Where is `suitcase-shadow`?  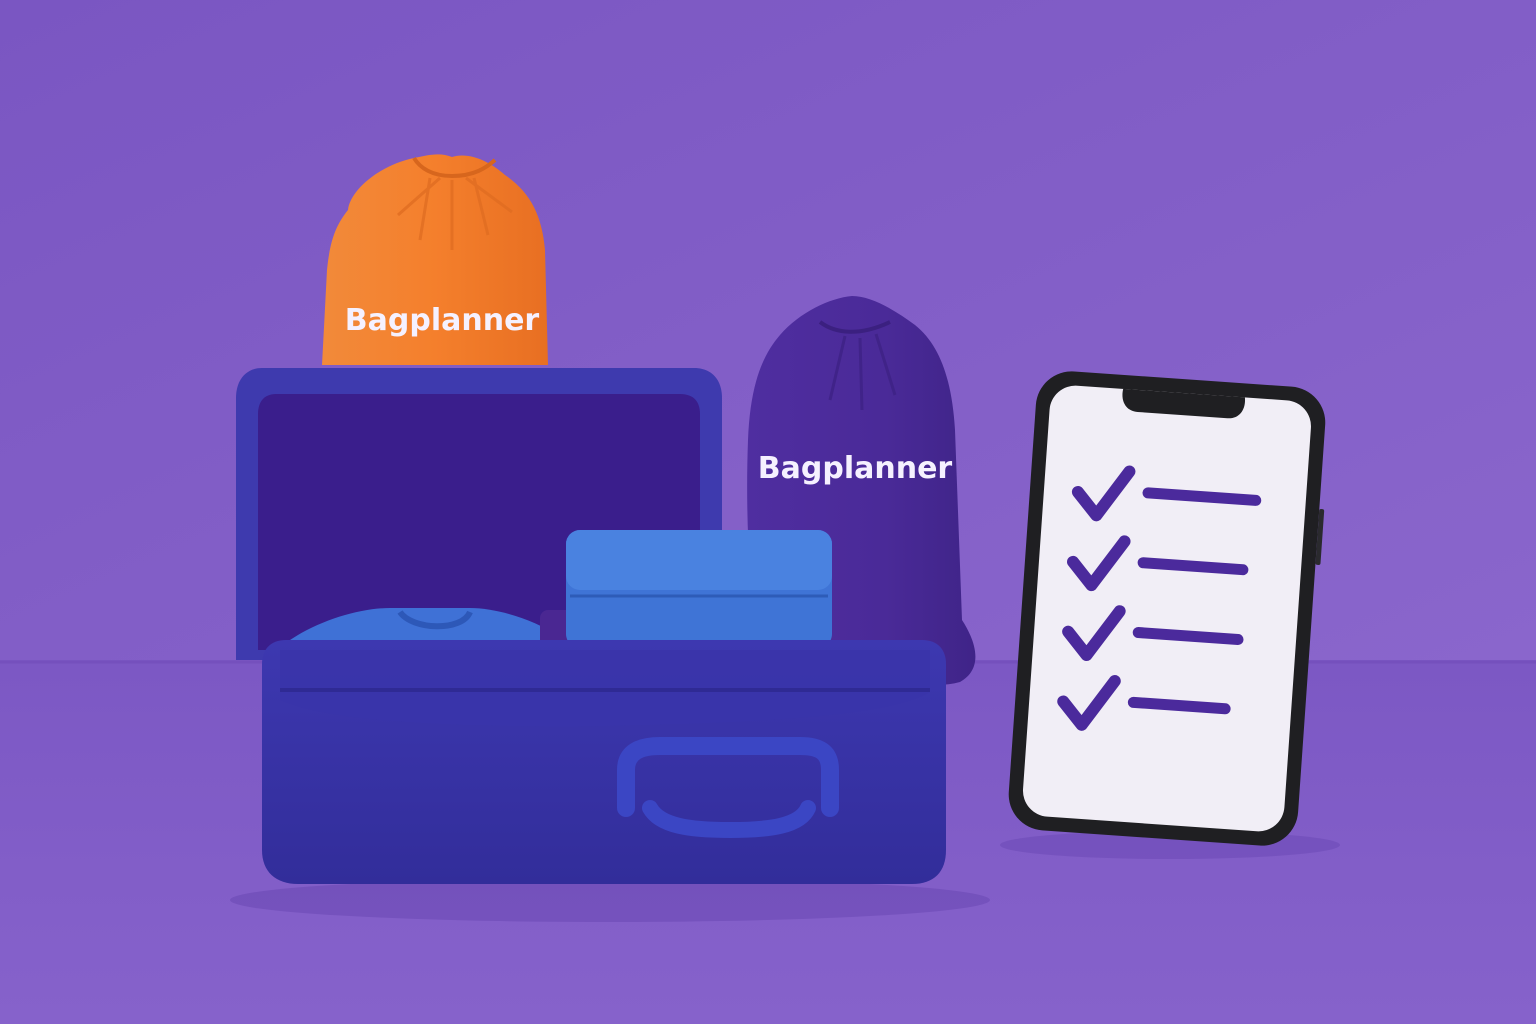
suitcase-shadow is located at coordinates (610, 900).